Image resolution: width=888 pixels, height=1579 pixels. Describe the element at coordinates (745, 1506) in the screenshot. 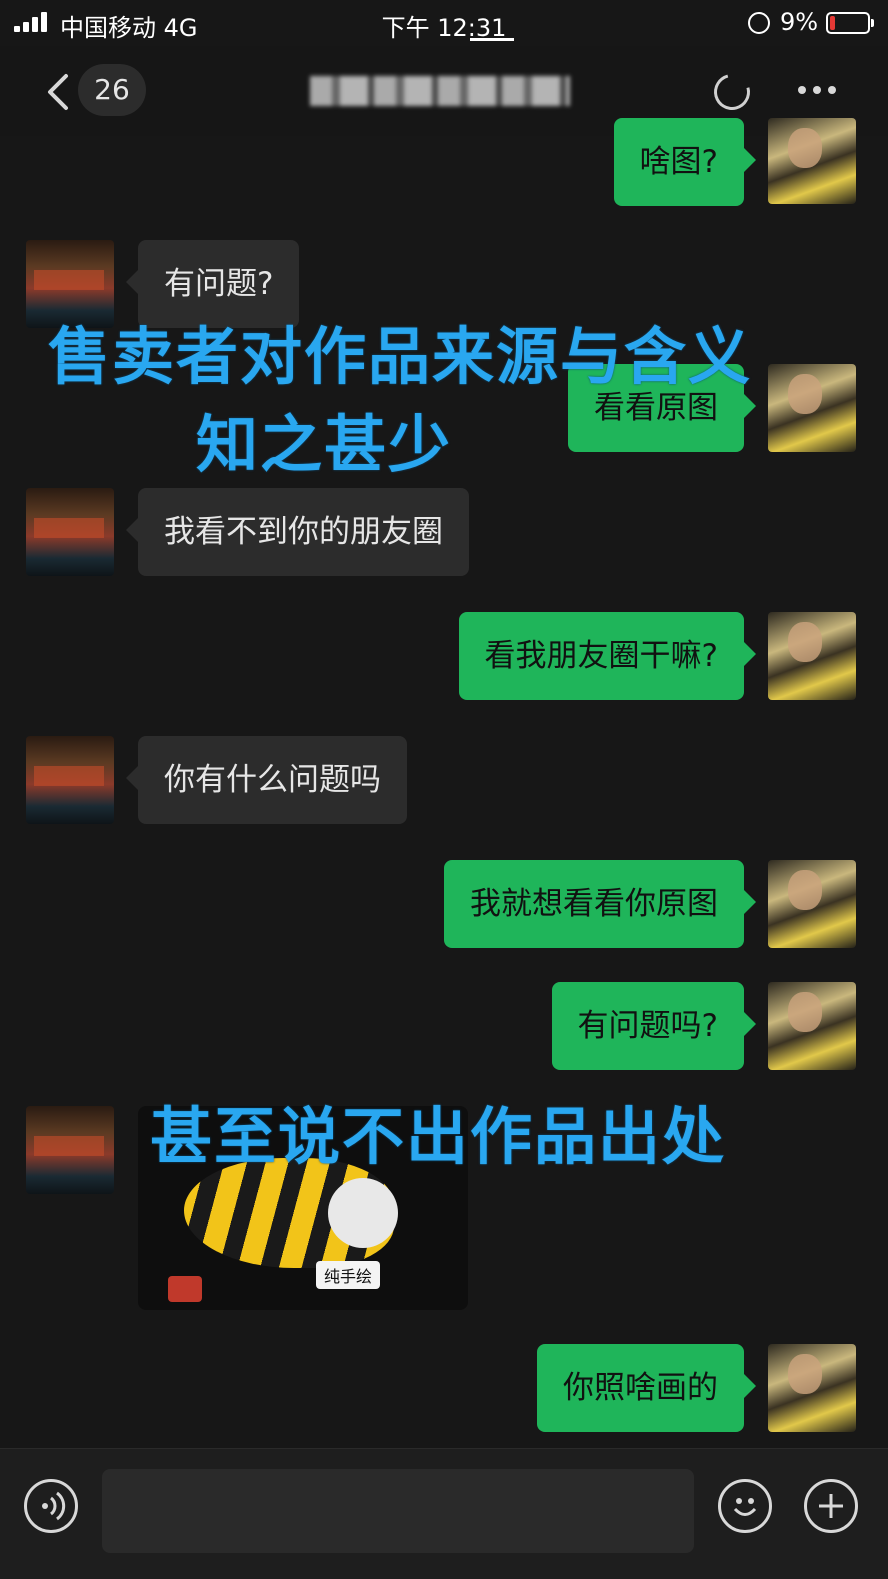

I see `emoji-icon` at that location.